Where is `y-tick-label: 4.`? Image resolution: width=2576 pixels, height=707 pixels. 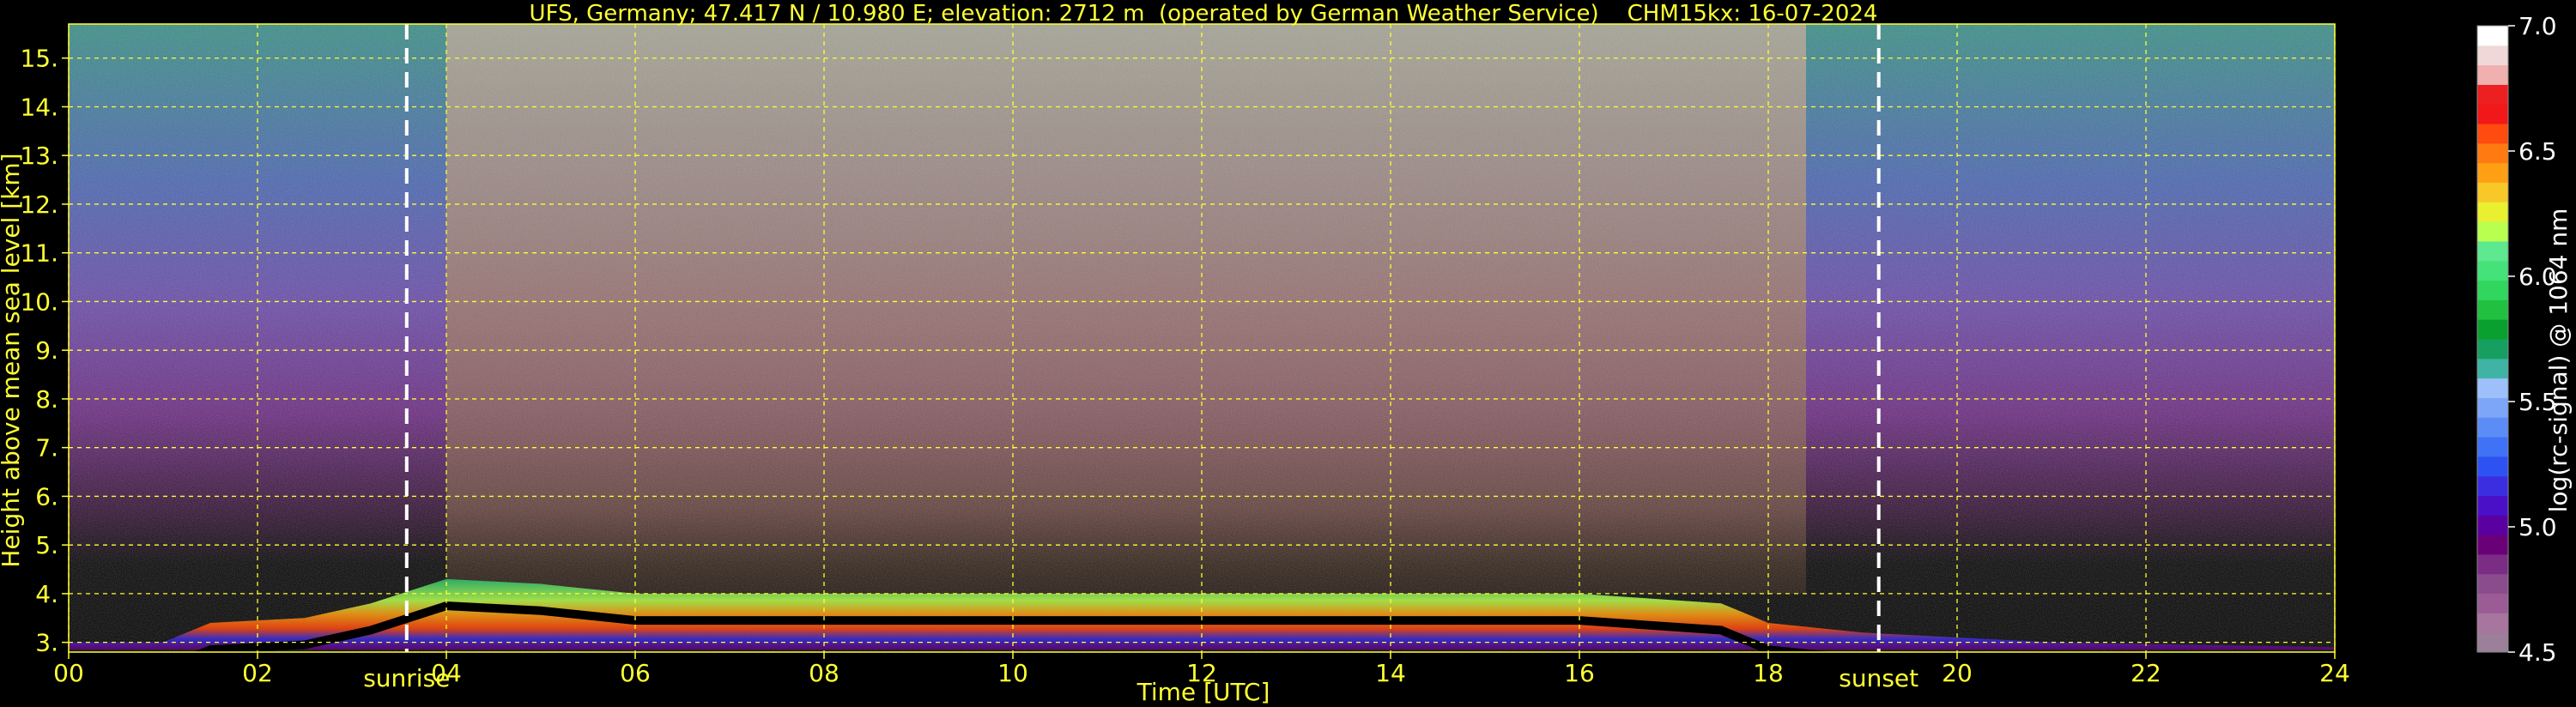
y-tick-label: 4. is located at coordinates (46, 594).